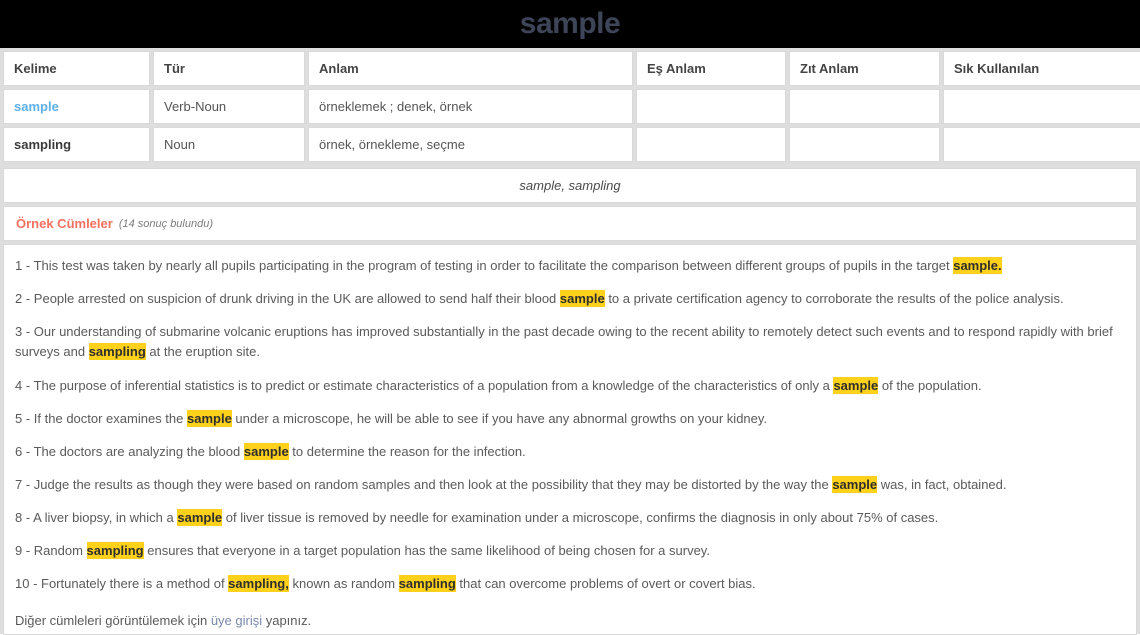 Image resolution: width=1140 pixels, height=635 pixels. What do you see at coordinates (470, 106) in the screenshot?
I see `cell-anlam: örneklemek ; denek, örnek` at bounding box center [470, 106].